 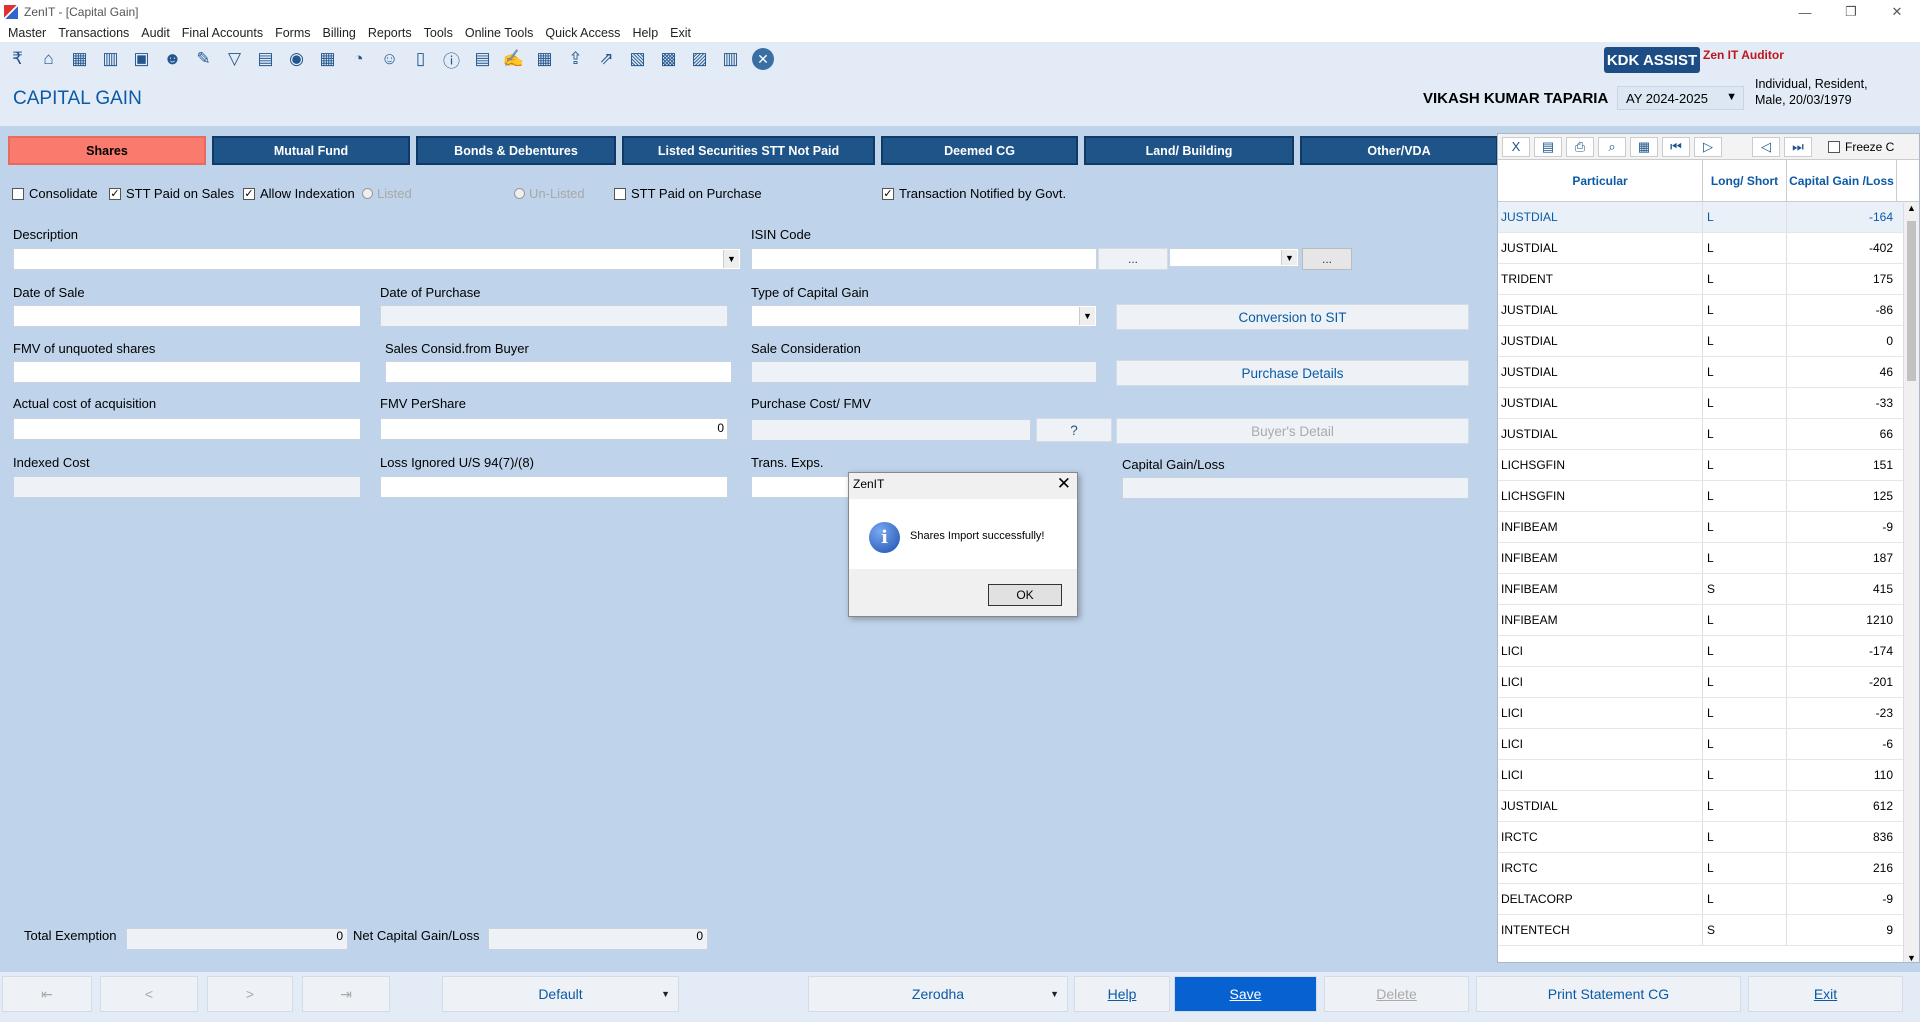 What do you see at coordinates (55, 193) in the screenshot?
I see `consolidate-checkbox: Consolidate` at bounding box center [55, 193].